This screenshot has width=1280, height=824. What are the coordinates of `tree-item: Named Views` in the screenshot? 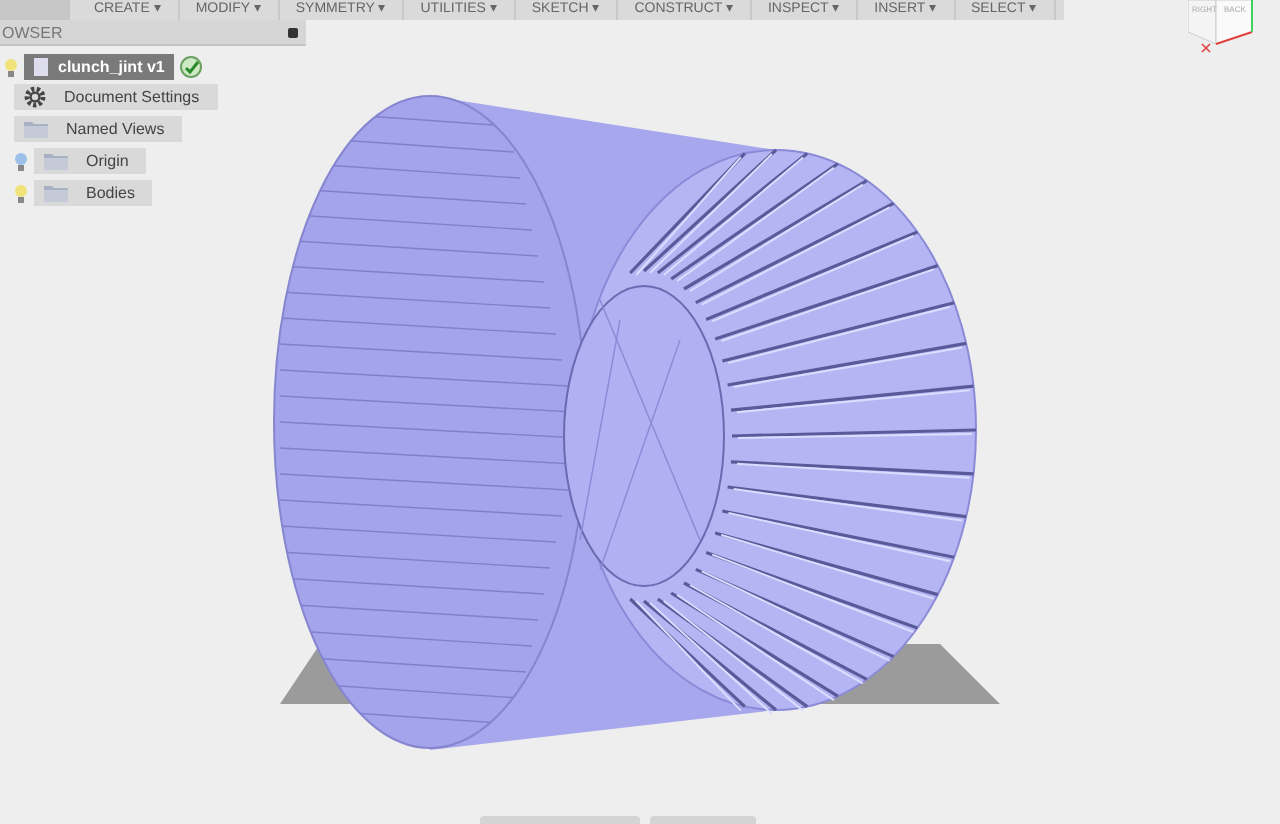 It's located at (98, 129).